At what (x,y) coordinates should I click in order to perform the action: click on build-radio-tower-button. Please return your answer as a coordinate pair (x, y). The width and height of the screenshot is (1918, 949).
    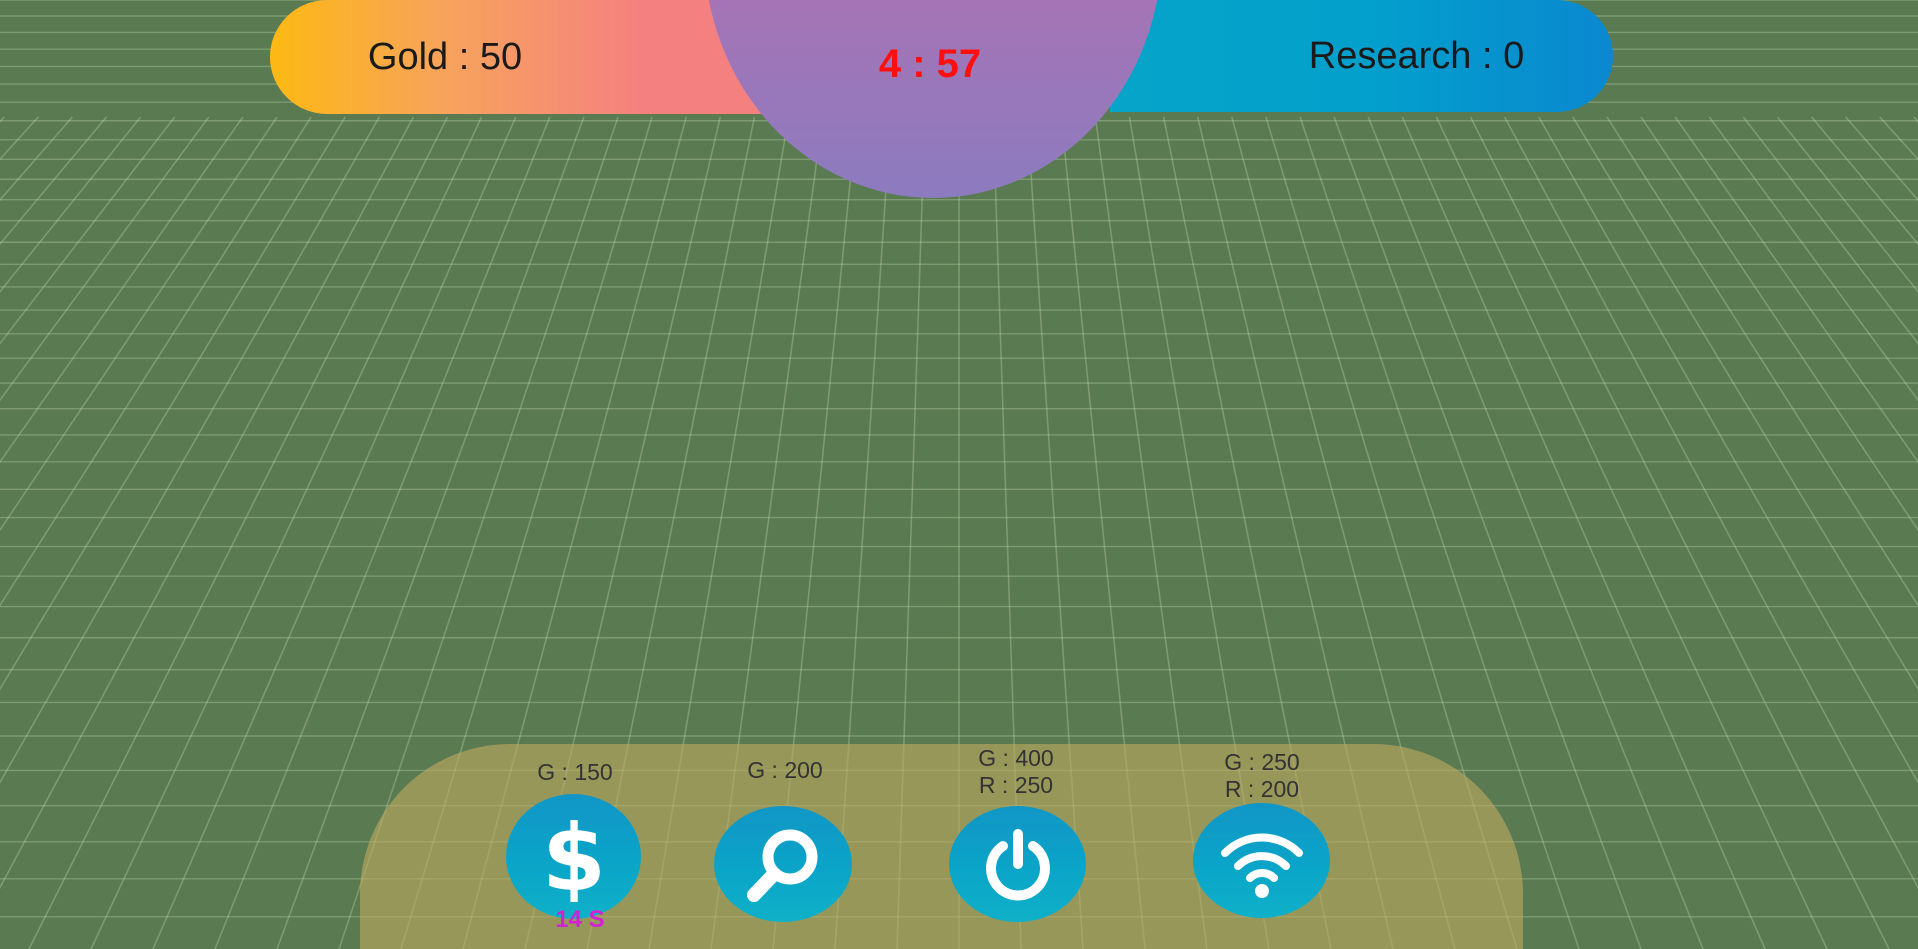
    Looking at the image, I should click on (1261, 860).